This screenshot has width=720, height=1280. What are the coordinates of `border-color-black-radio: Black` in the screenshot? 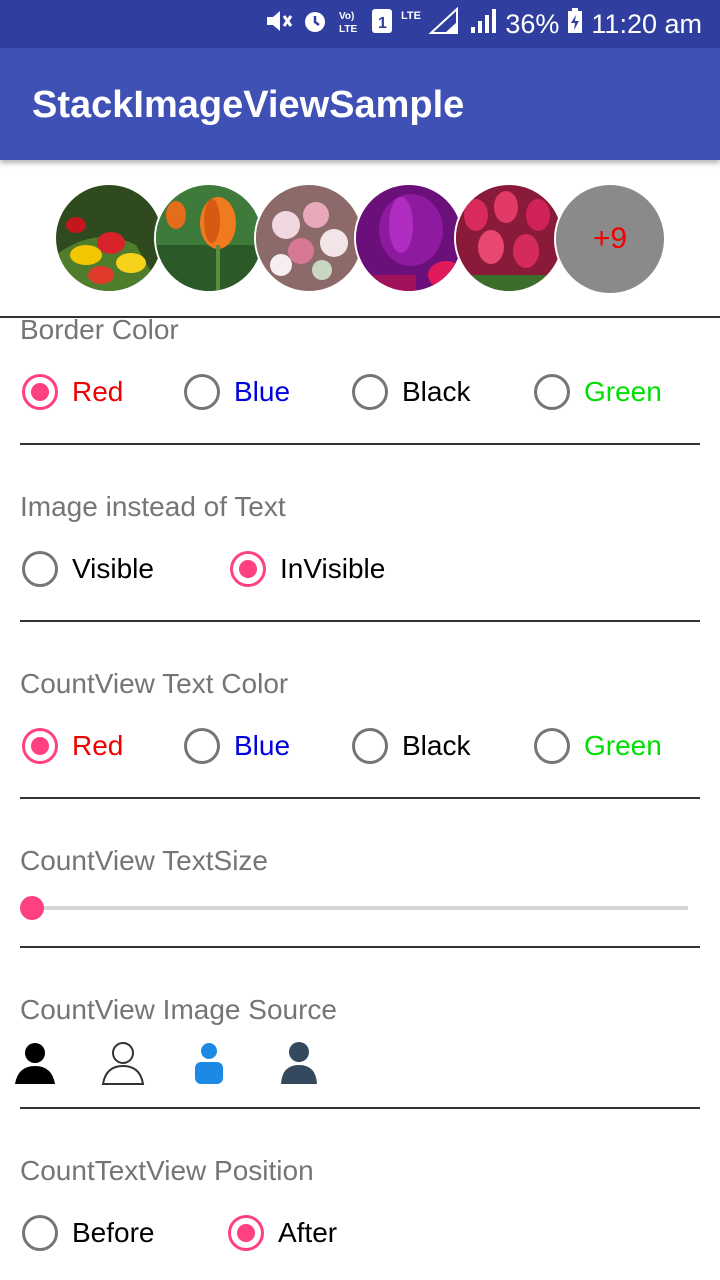 It's located at (411, 392).